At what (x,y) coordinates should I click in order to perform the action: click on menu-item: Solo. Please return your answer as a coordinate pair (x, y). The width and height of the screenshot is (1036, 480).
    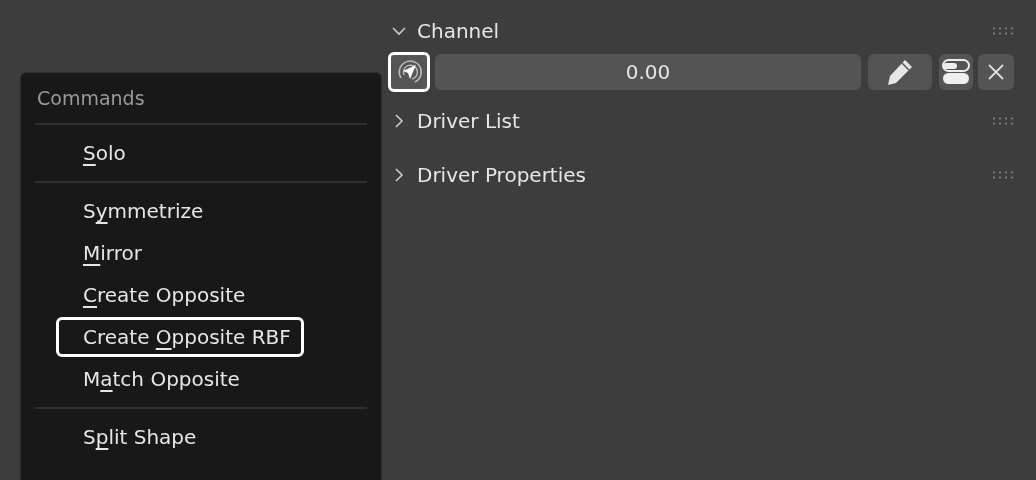
    Looking at the image, I should click on (97, 153).